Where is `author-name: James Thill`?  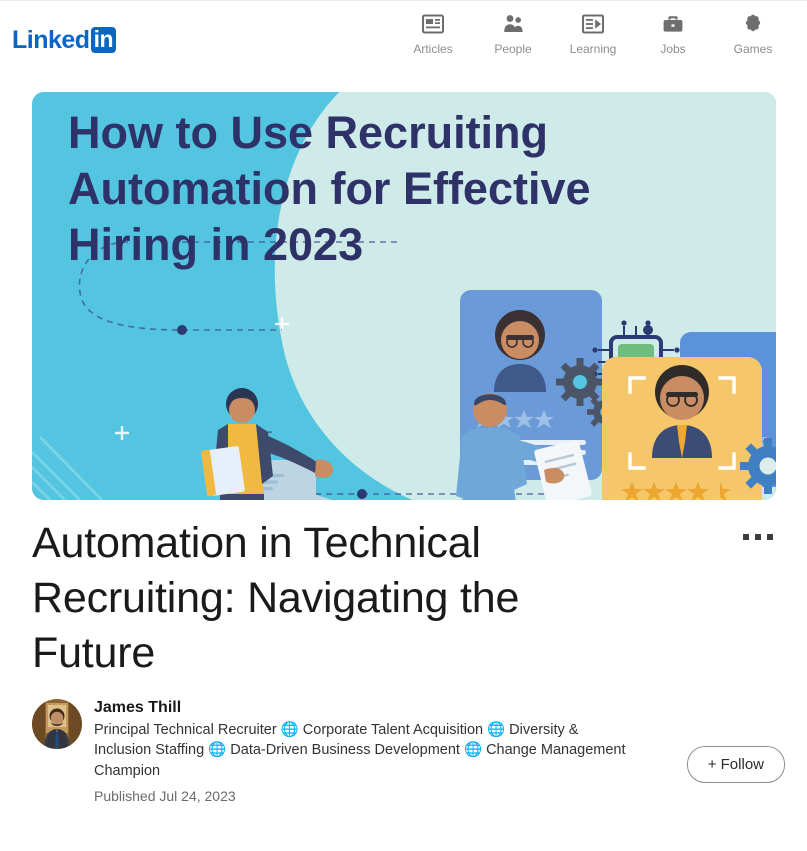
author-name: James Thill is located at coordinates (366, 708).